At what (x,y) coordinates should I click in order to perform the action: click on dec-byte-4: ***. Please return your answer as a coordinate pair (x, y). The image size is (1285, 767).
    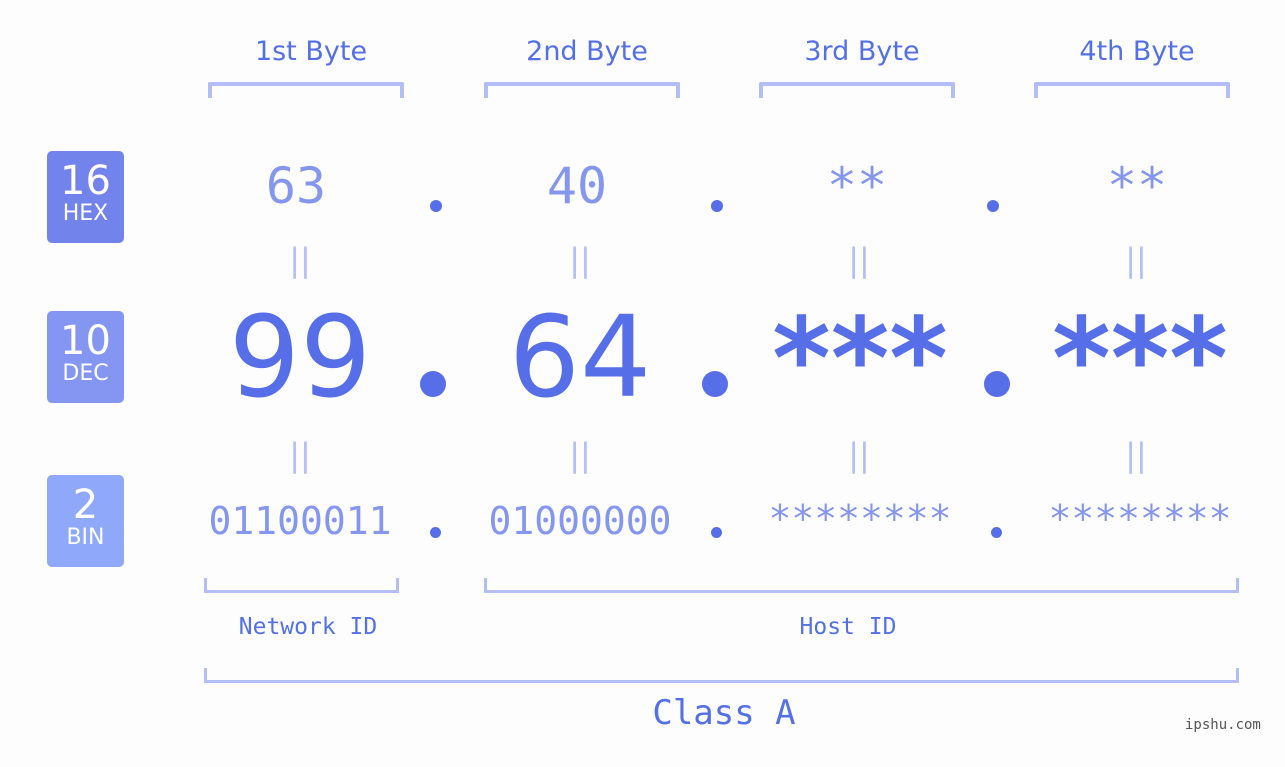
    Looking at the image, I should click on (1140, 360).